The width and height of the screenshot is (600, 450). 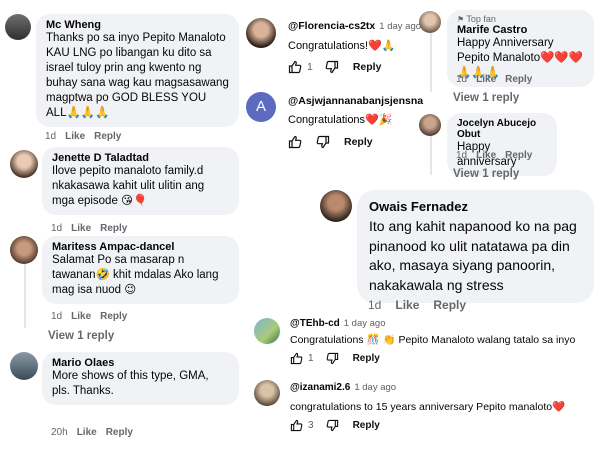 I want to click on comment-bubble: Jocelyn Abucejo Obut Happy anniversary, so click(x=502, y=144).